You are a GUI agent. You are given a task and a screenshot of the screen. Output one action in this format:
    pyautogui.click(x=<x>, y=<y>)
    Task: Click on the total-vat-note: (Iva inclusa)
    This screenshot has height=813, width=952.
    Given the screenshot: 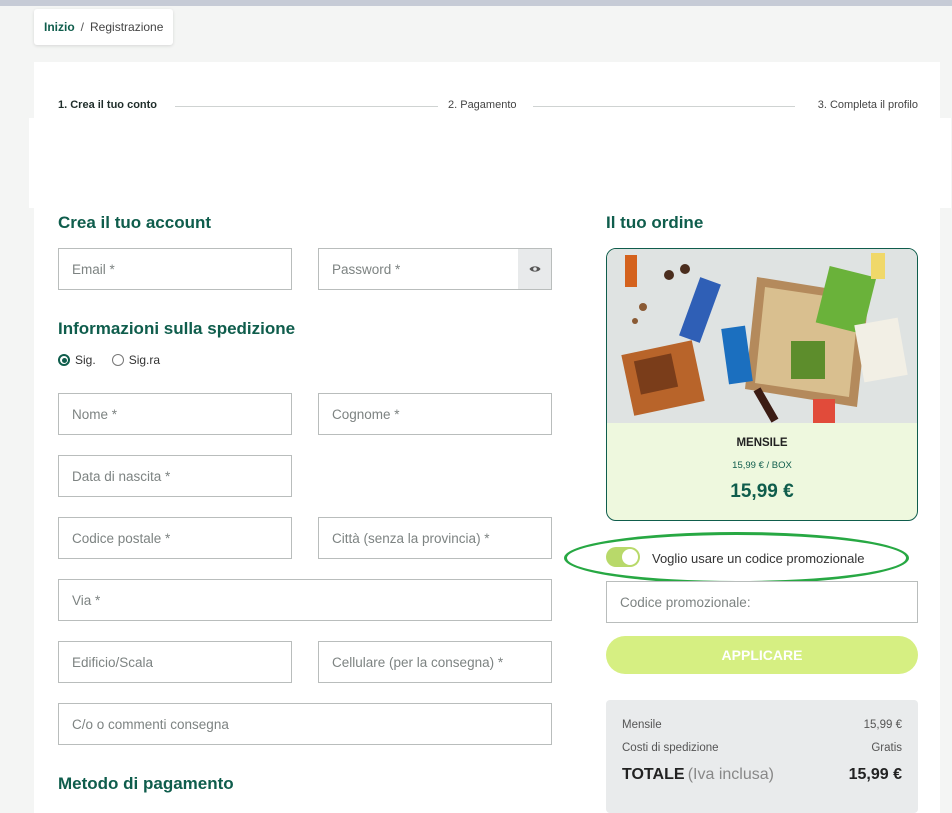 What is the action you would take?
    pyautogui.click(x=730, y=774)
    